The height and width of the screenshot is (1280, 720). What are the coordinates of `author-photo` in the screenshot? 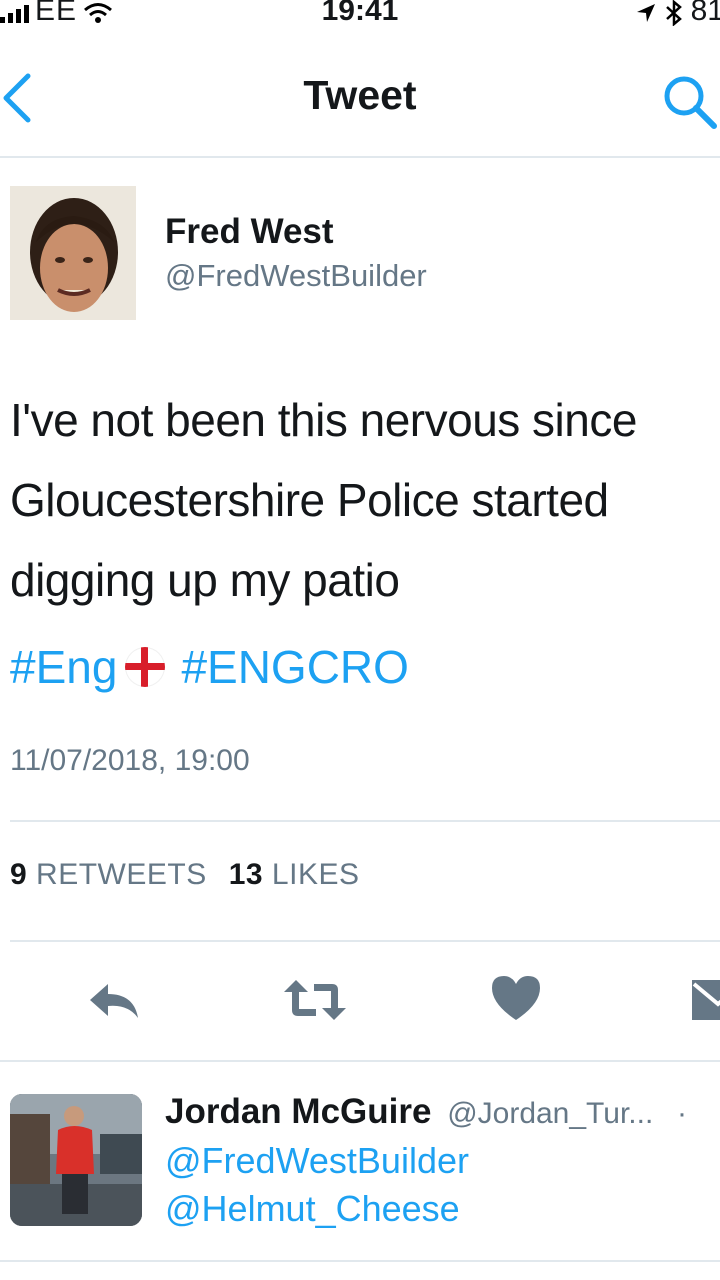 It's located at (73, 253).